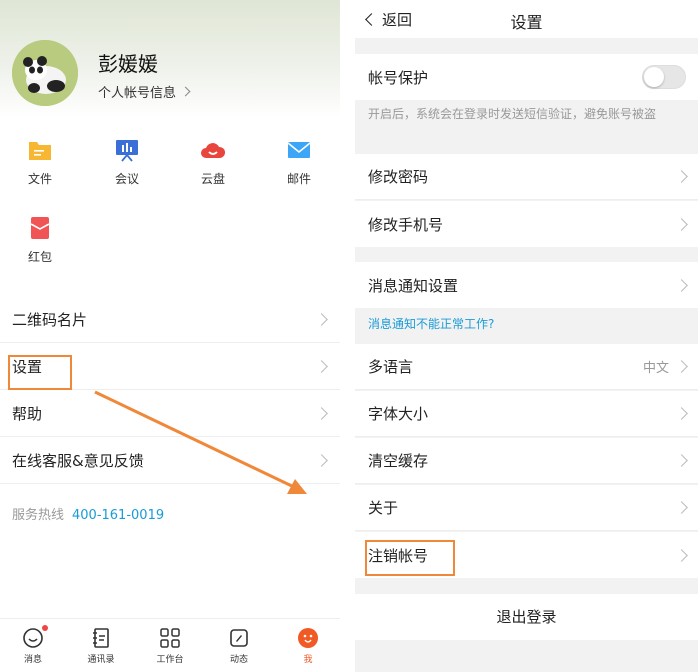  I want to click on setting-about: 关于, so click(526, 508).